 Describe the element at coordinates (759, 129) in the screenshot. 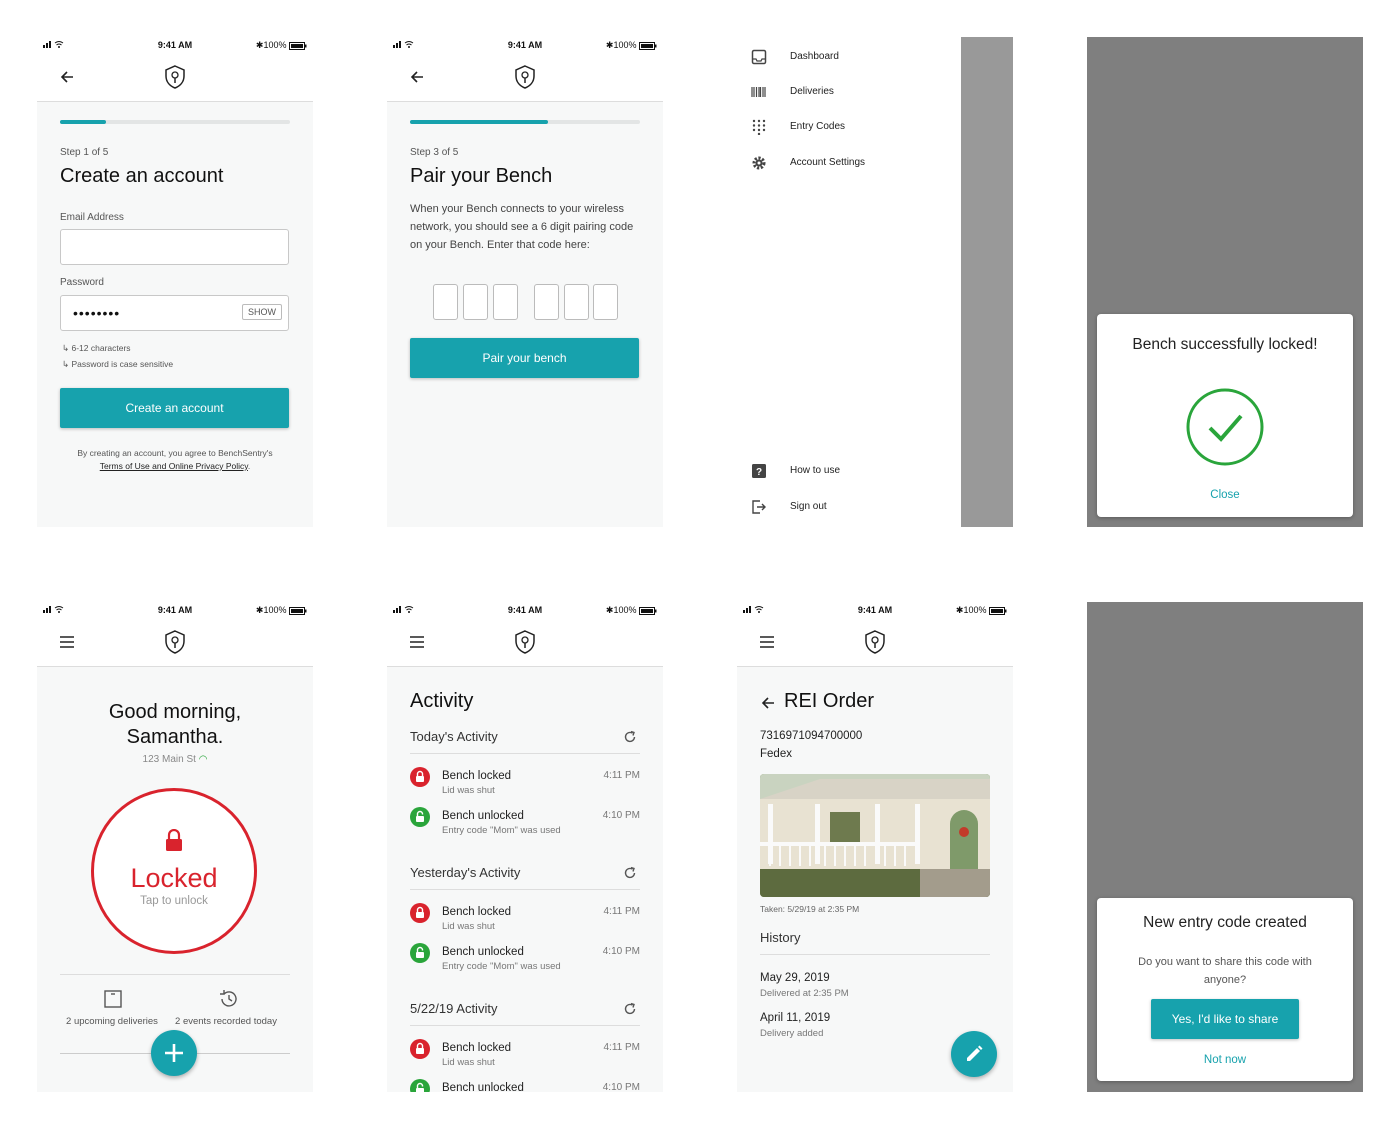

I see `keypad-icon` at that location.